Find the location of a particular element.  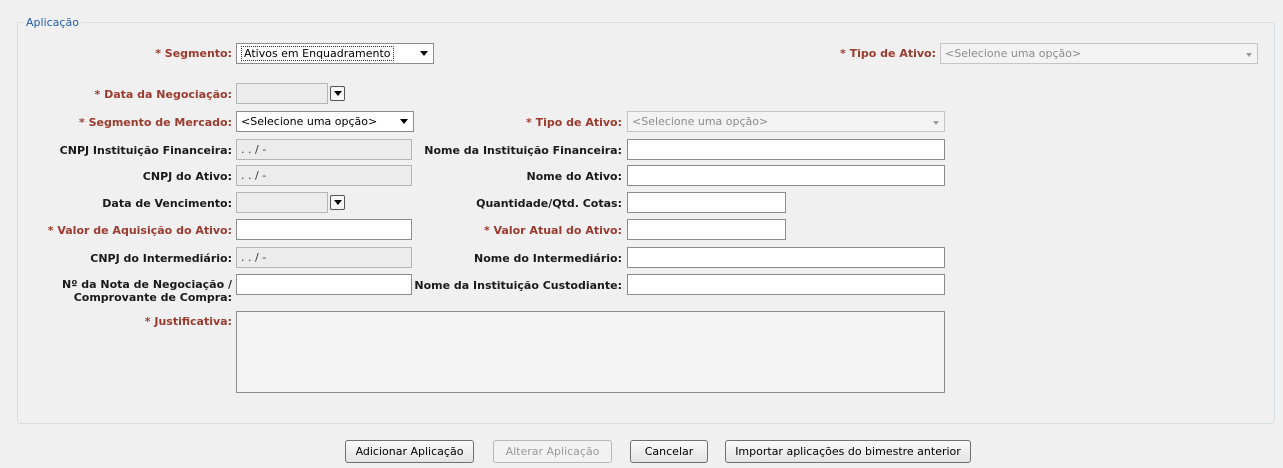

data-vencimento-calendar-button is located at coordinates (337, 202).